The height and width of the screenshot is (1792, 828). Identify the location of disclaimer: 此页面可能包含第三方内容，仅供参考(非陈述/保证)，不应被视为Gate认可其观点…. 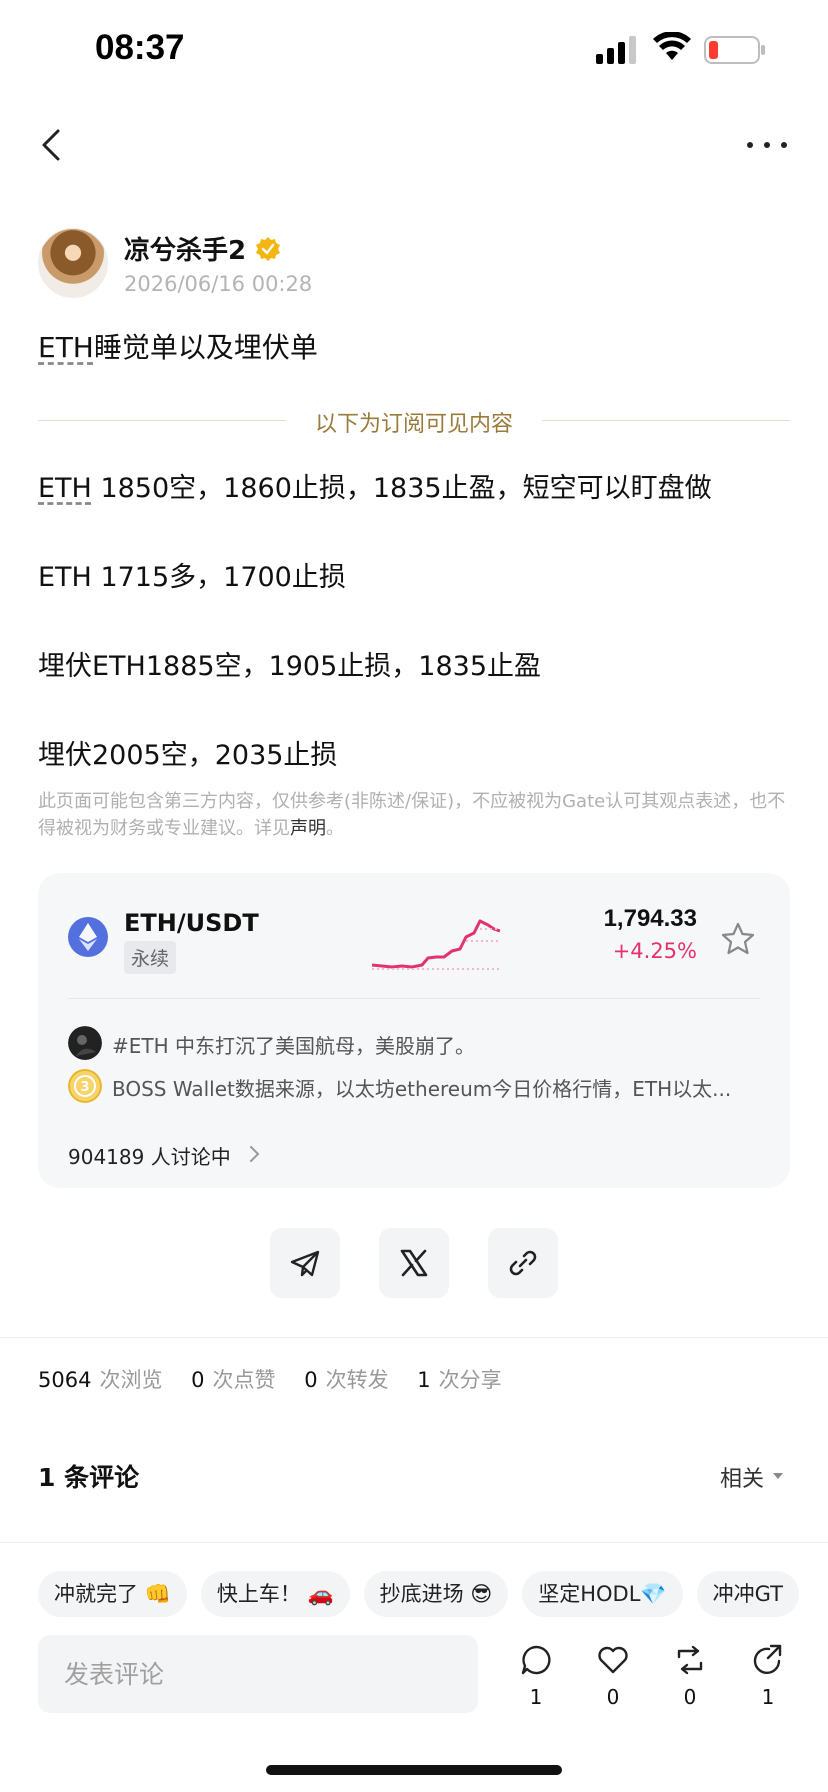
(414, 815).